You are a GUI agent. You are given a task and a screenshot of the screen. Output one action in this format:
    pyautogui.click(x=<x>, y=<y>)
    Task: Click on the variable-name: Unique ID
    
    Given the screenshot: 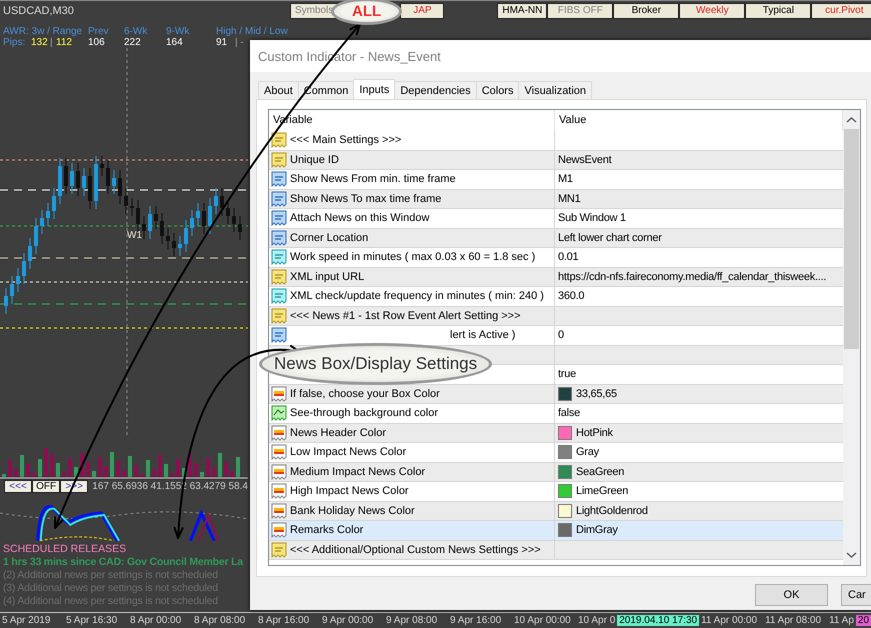 What is the action you would take?
    pyautogui.click(x=314, y=160)
    